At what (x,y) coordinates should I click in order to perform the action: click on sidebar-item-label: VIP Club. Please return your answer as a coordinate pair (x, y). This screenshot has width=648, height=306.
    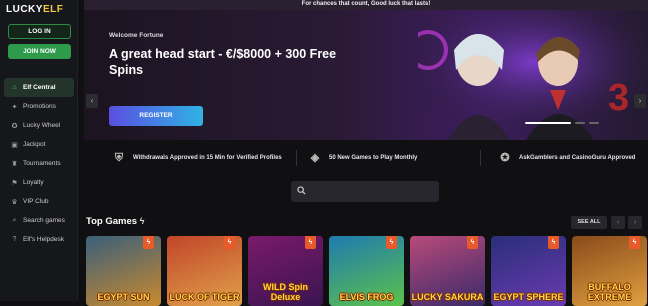
    Looking at the image, I should click on (36, 201).